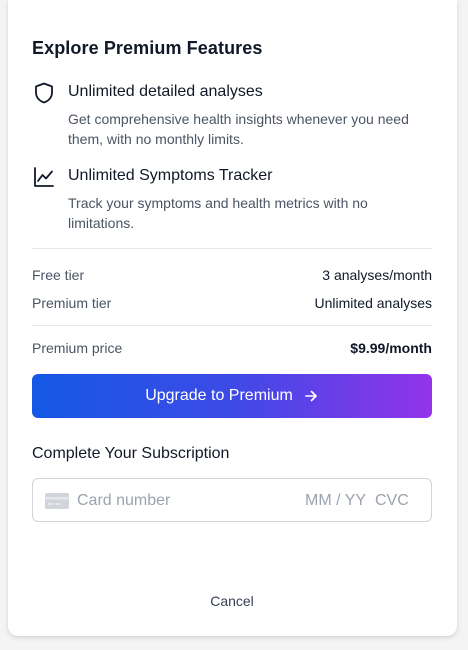 Image resolution: width=468 pixels, height=650 pixels. Describe the element at coordinates (397, 501) in the screenshot. I see `card-cvc-input` at that location.